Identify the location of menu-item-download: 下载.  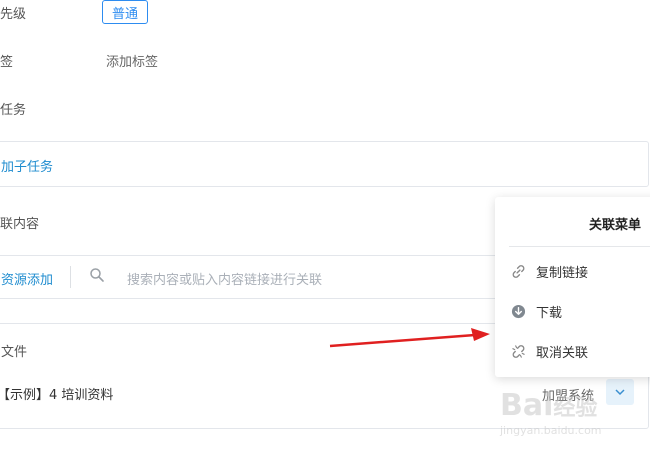
(536, 311).